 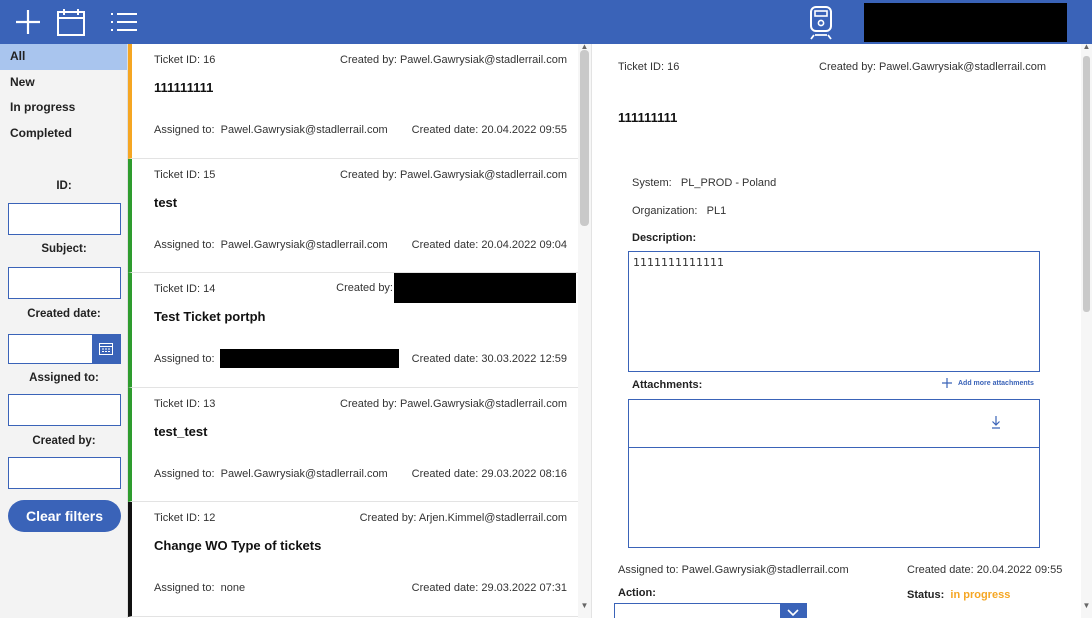 What do you see at coordinates (489, 244) in the screenshot?
I see `ticket-created-date: Created date: 20.04.2022 09:04` at bounding box center [489, 244].